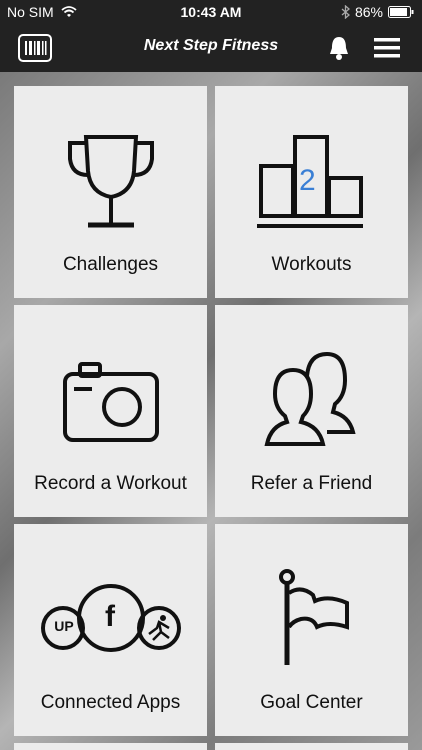 This screenshot has height=750, width=422. What do you see at coordinates (387, 48) in the screenshot?
I see `hamburger-menu-icon` at bounding box center [387, 48].